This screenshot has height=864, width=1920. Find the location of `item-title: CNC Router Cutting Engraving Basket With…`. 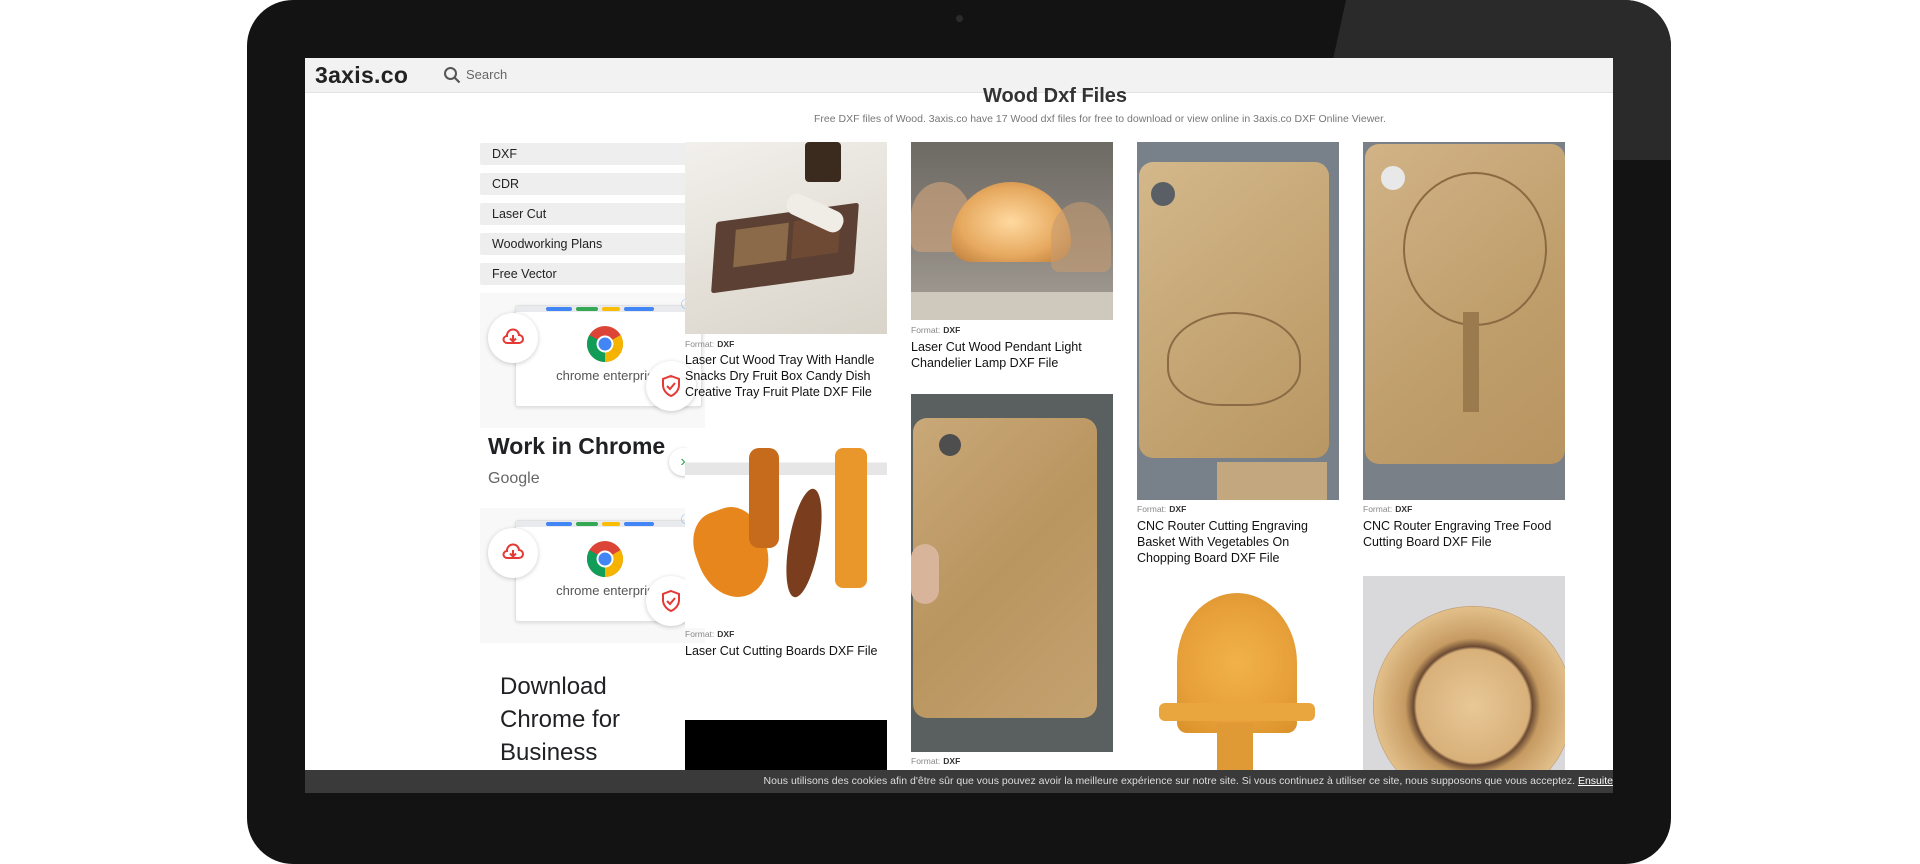

item-title: CNC Router Cutting Engraving Basket With… is located at coordinates (1238, 542).